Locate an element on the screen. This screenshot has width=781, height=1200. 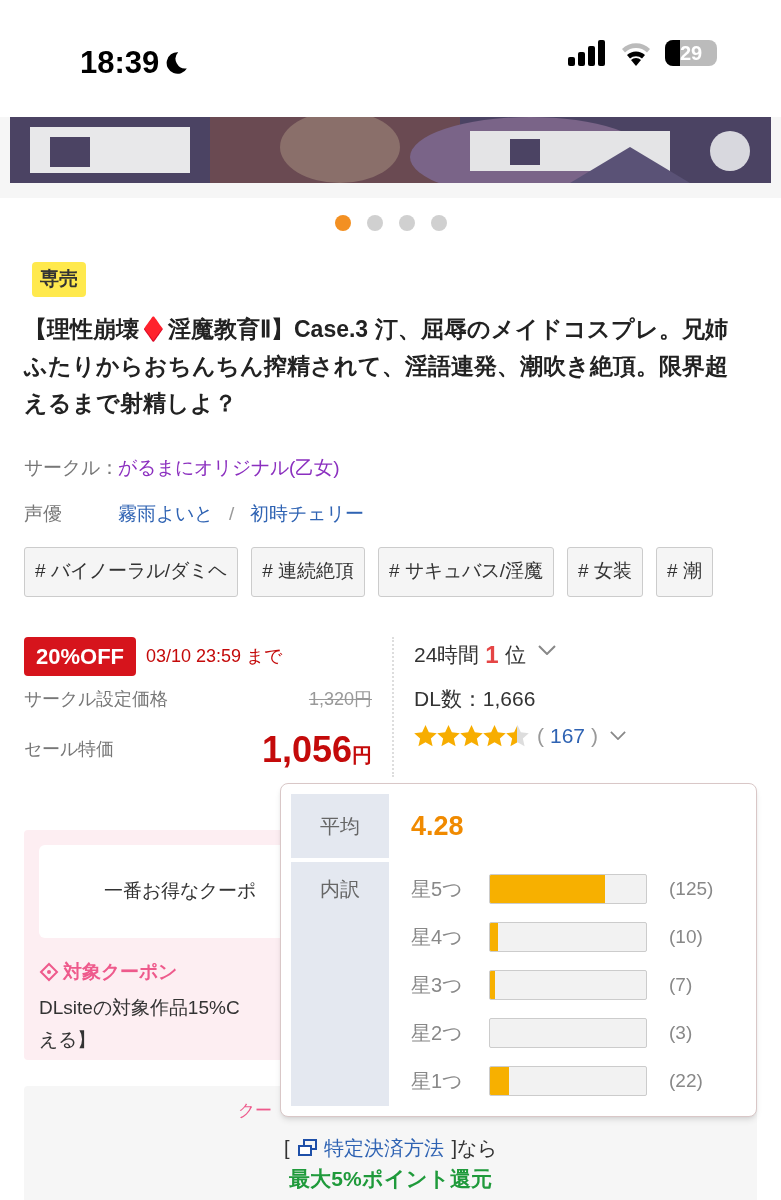
bracket: [ is located at coordinates (286, 1148).